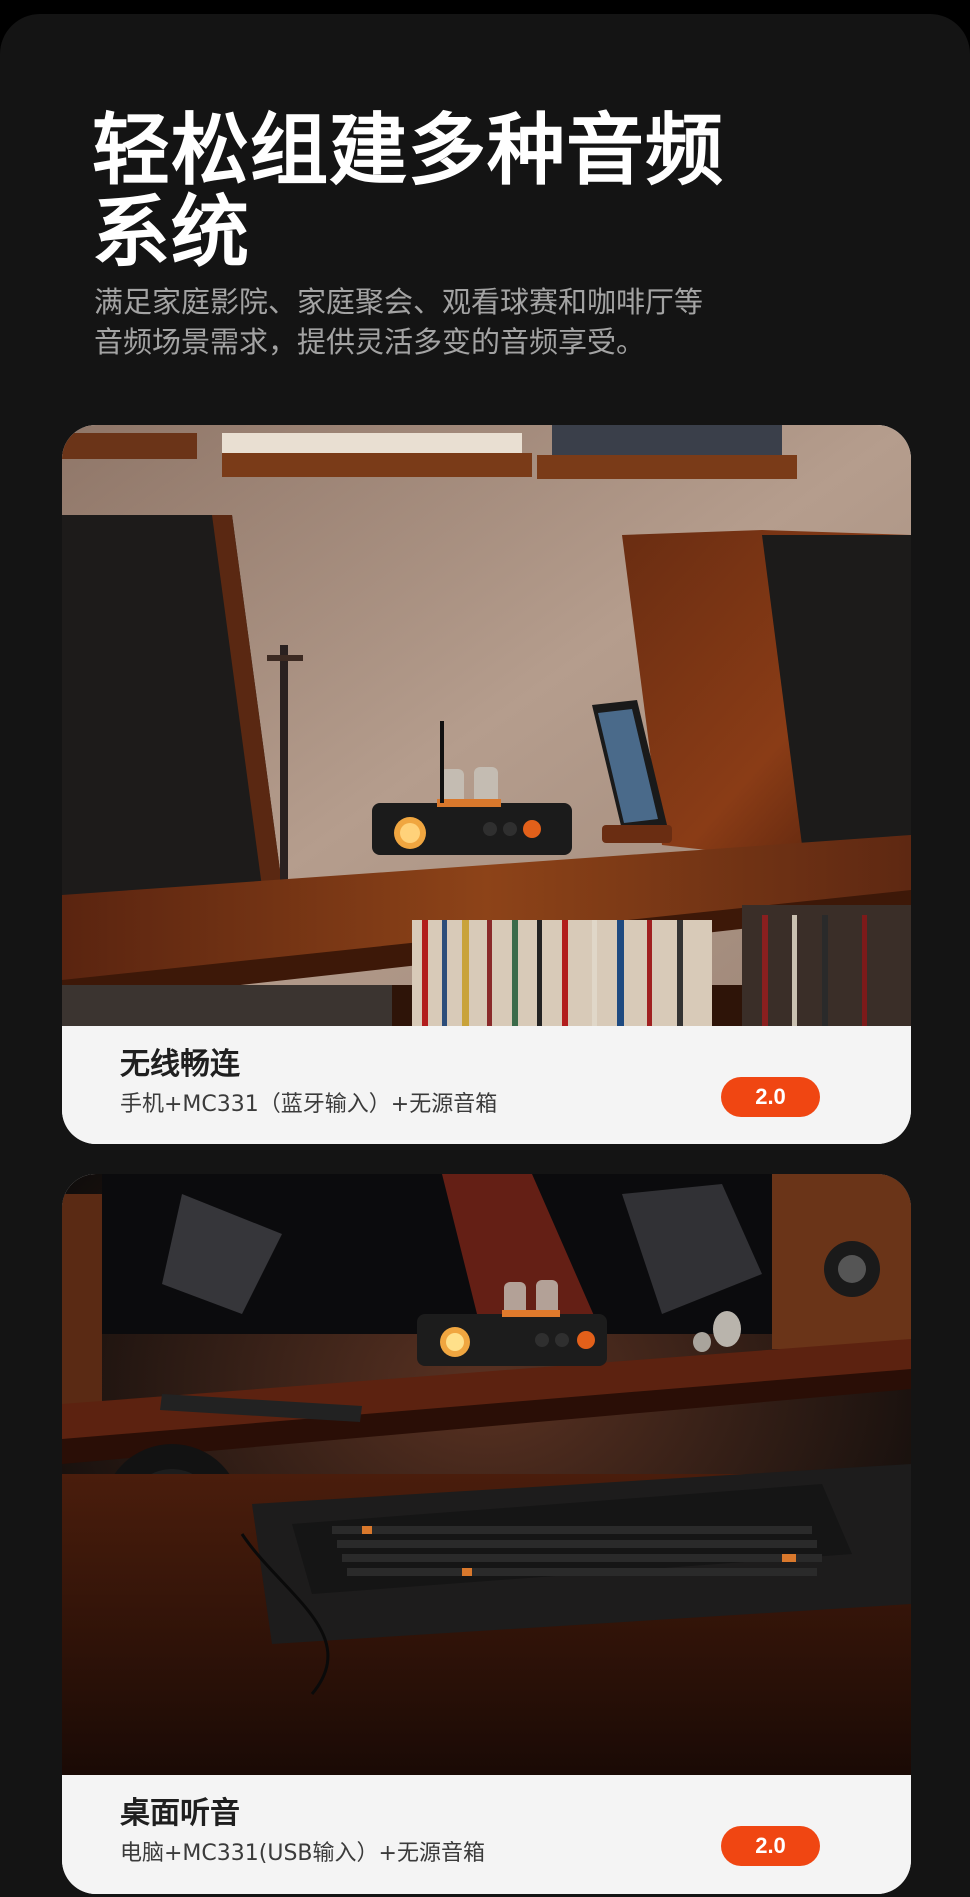 The height and width of the screenshot is (1897, 970). What do you see at coordinates (180, 1064) in the screenshot?
I see `scenario-title: 无线畅连` at bounding box center [180, 1064].